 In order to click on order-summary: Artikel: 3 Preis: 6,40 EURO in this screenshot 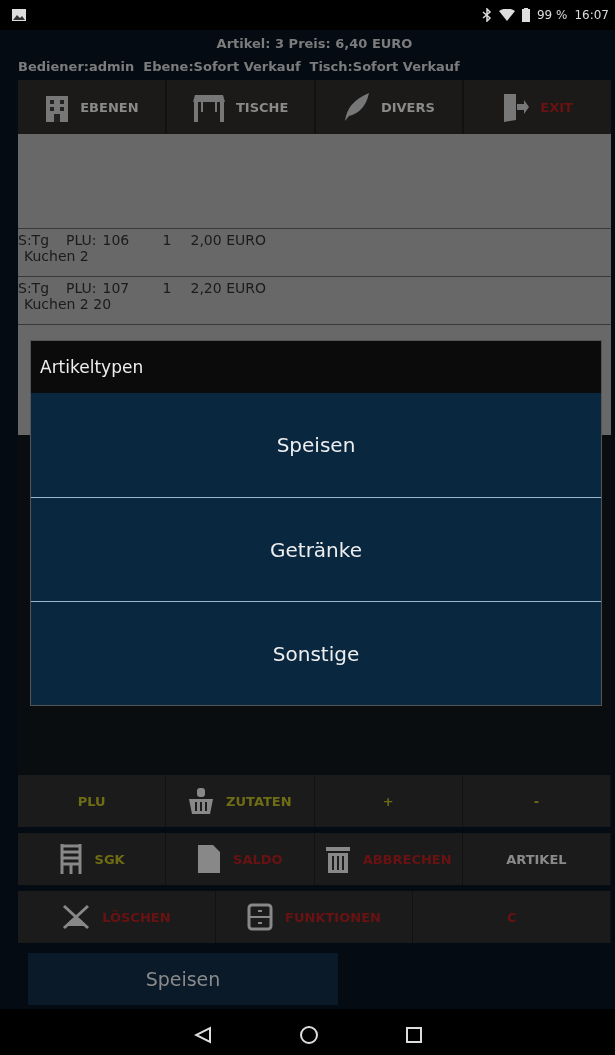, I will do `click(314, 44)`.